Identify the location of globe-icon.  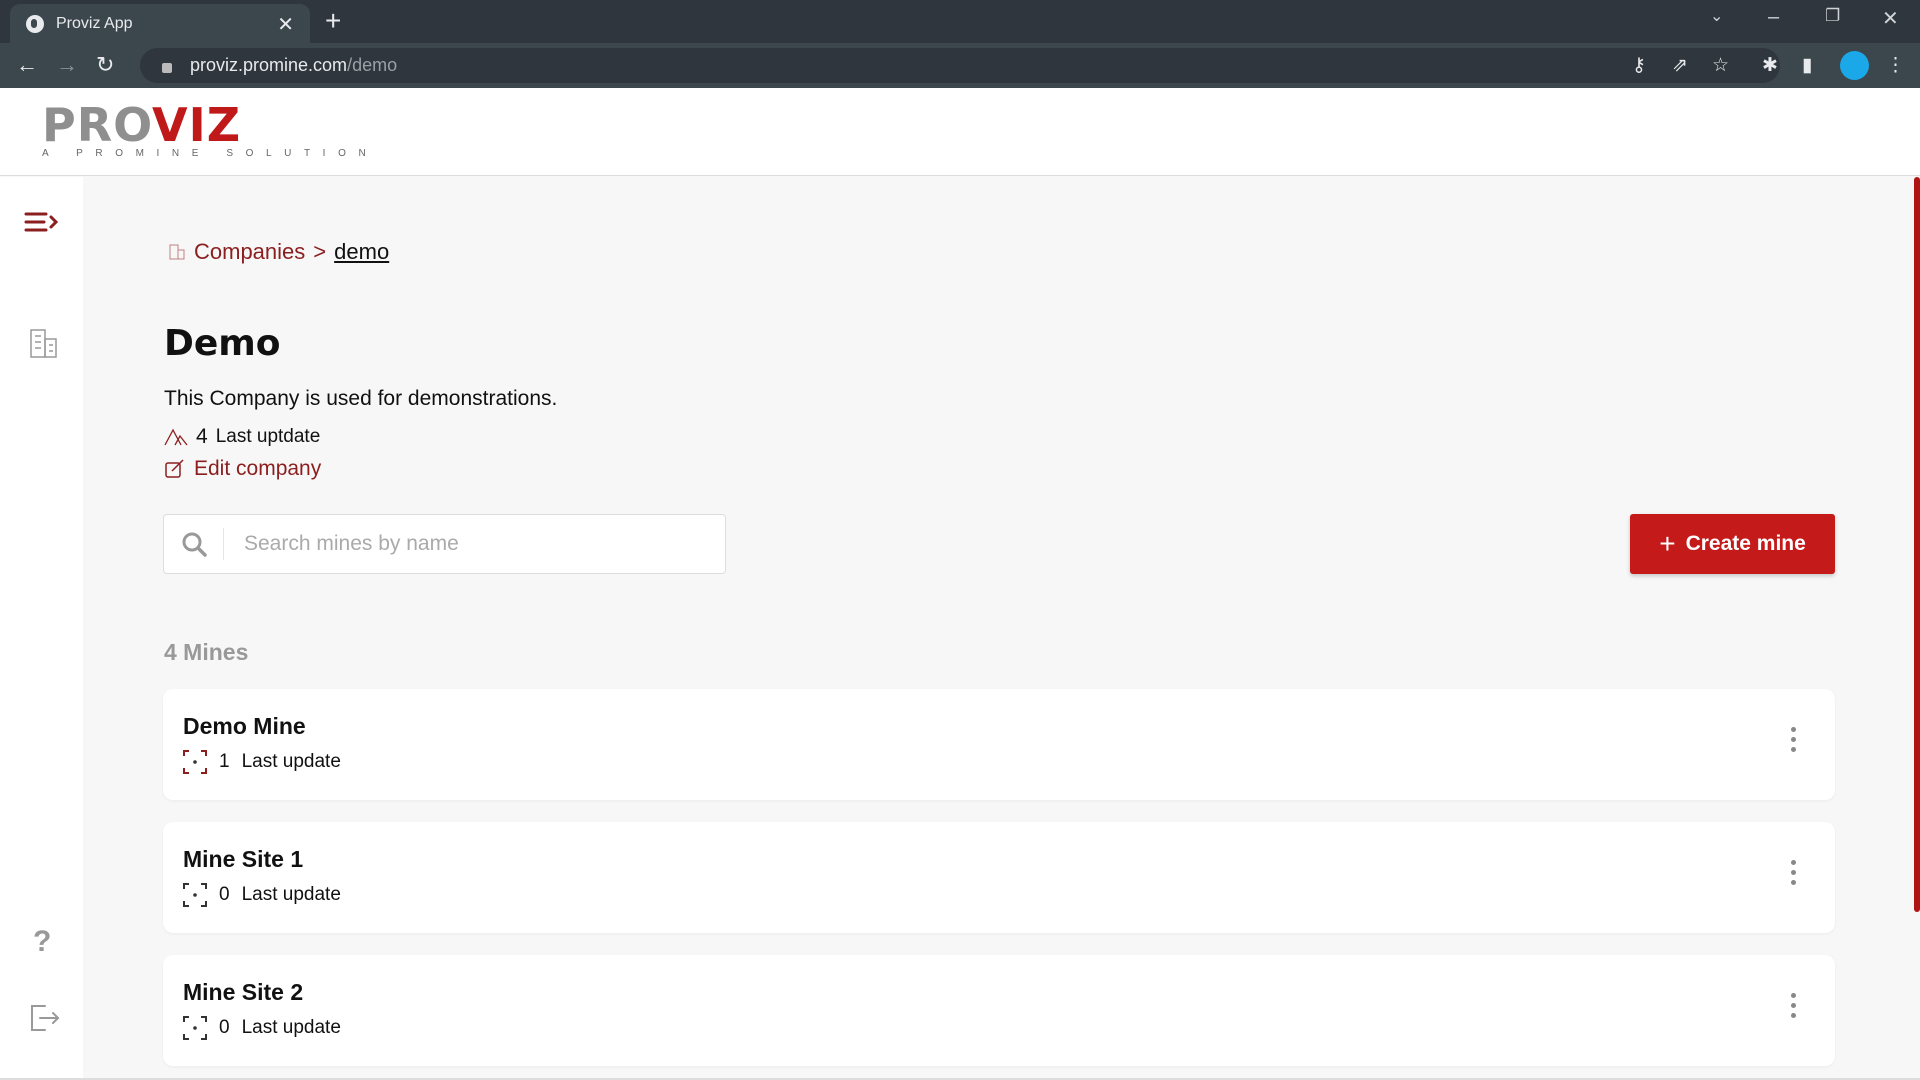
(35, 23).